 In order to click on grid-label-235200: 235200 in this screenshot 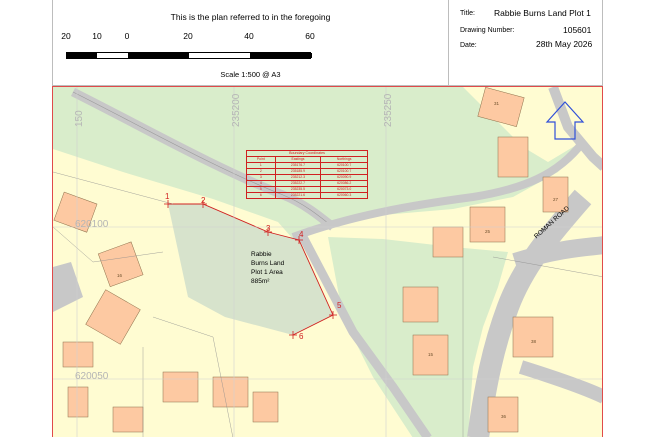, I will do `click(236, 110)`.